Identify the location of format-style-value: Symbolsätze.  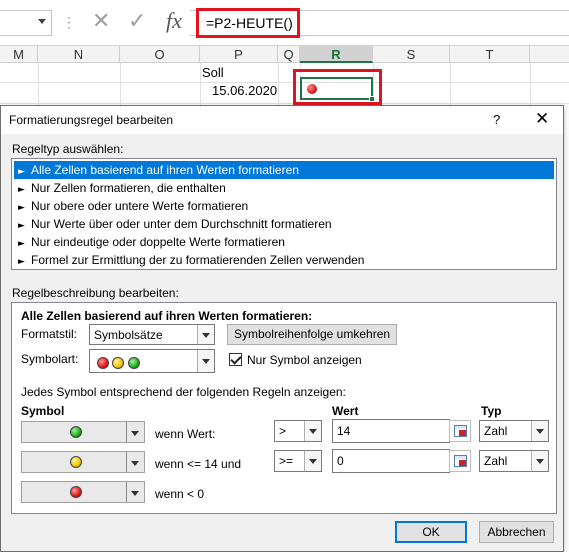
(128, 335).